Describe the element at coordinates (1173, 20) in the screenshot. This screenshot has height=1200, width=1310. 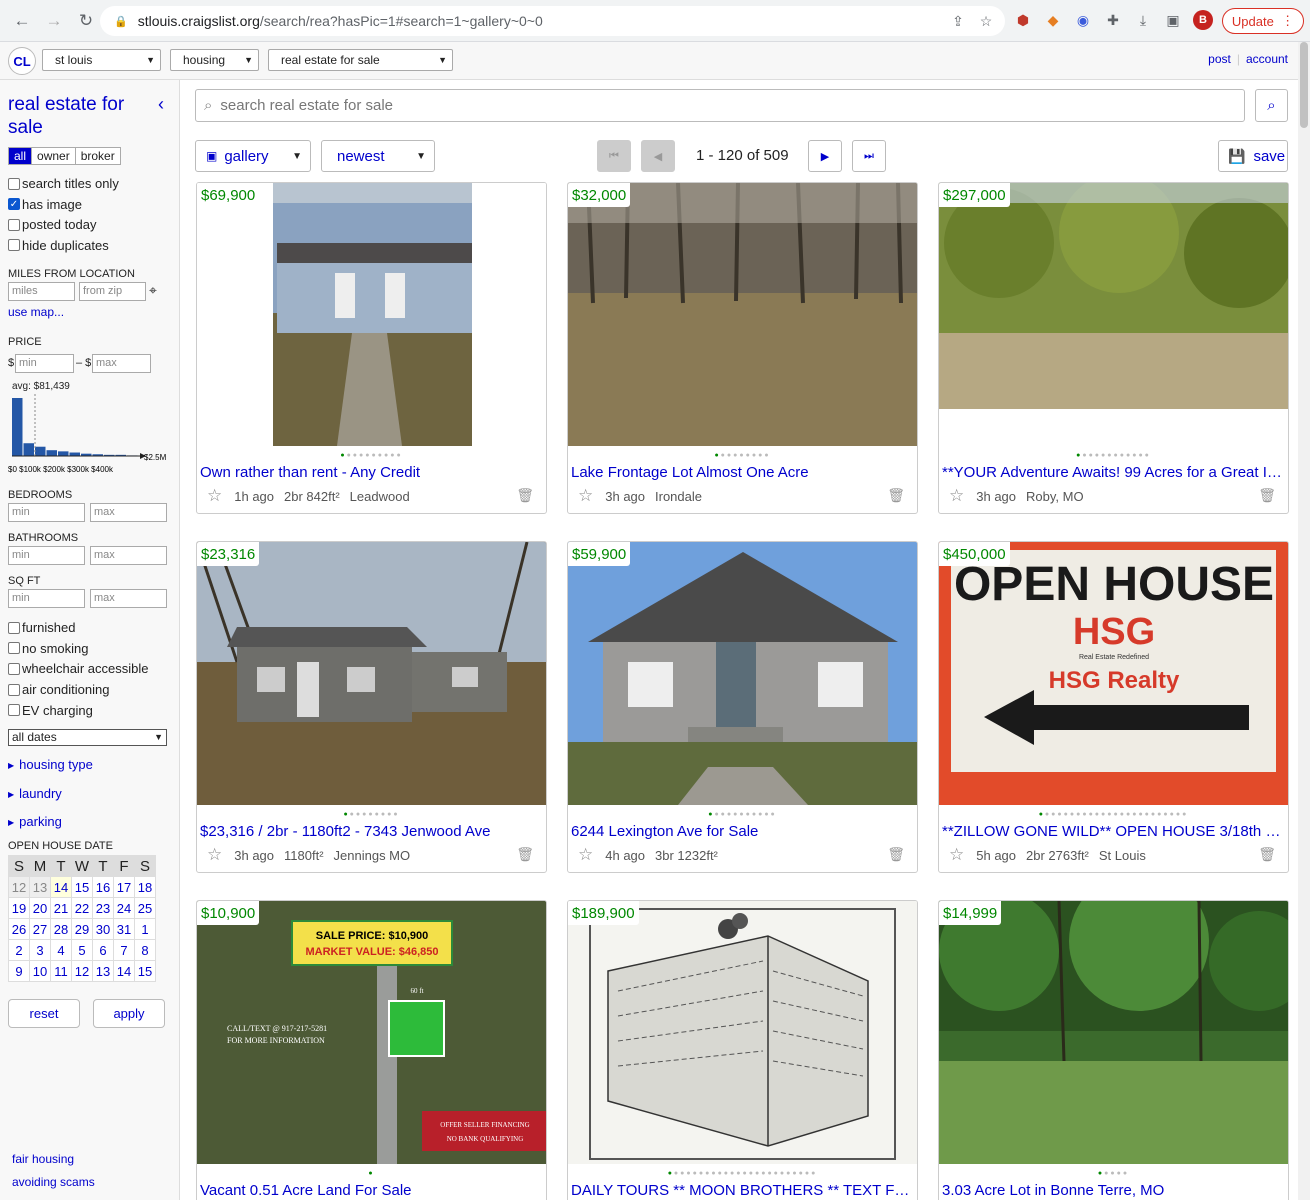
I see `side-panel-icon: ▣` at that location.